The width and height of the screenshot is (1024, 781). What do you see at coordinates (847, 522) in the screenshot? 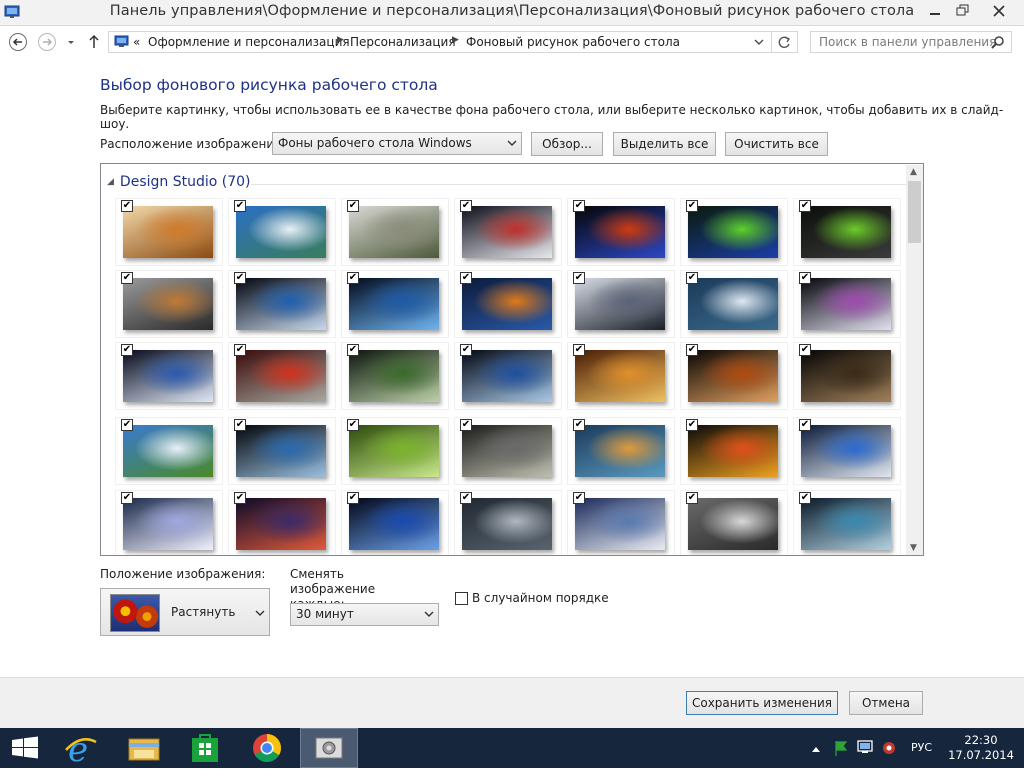
I see `thumbnail-railway-night: ✔` at bounding box center [847, 522].